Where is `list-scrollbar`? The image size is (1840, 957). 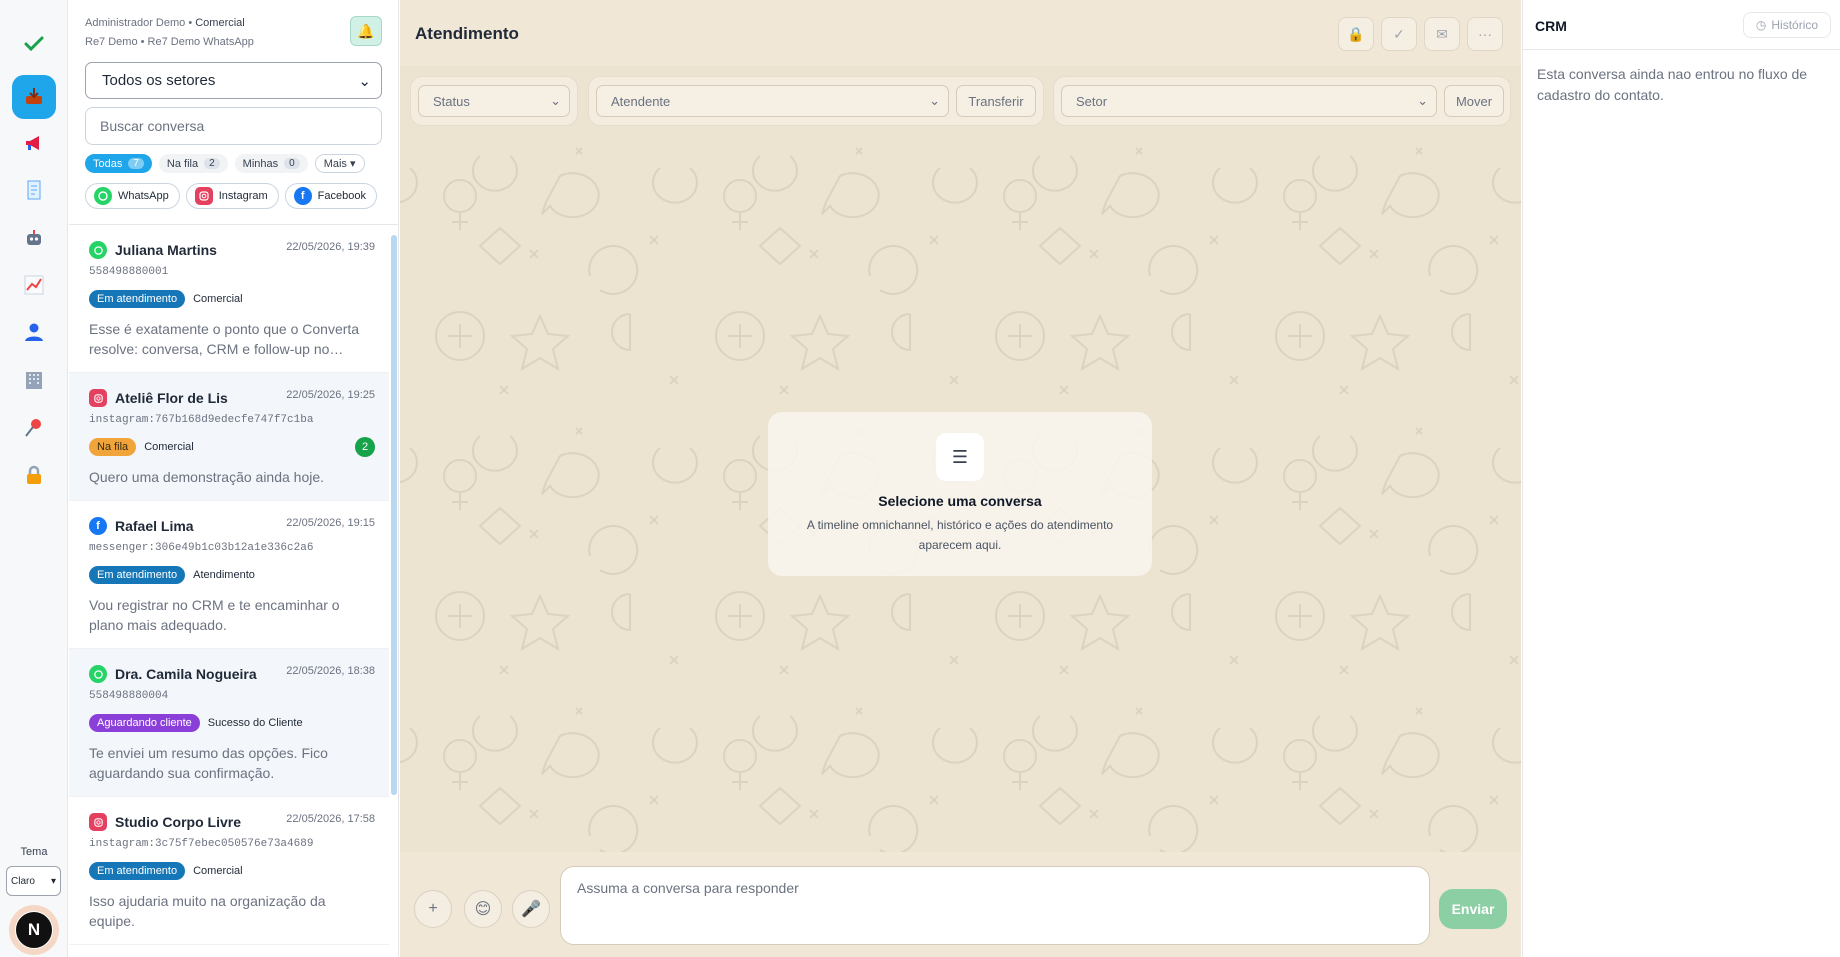 list-scrollbar is located at coordinates (394, 515).